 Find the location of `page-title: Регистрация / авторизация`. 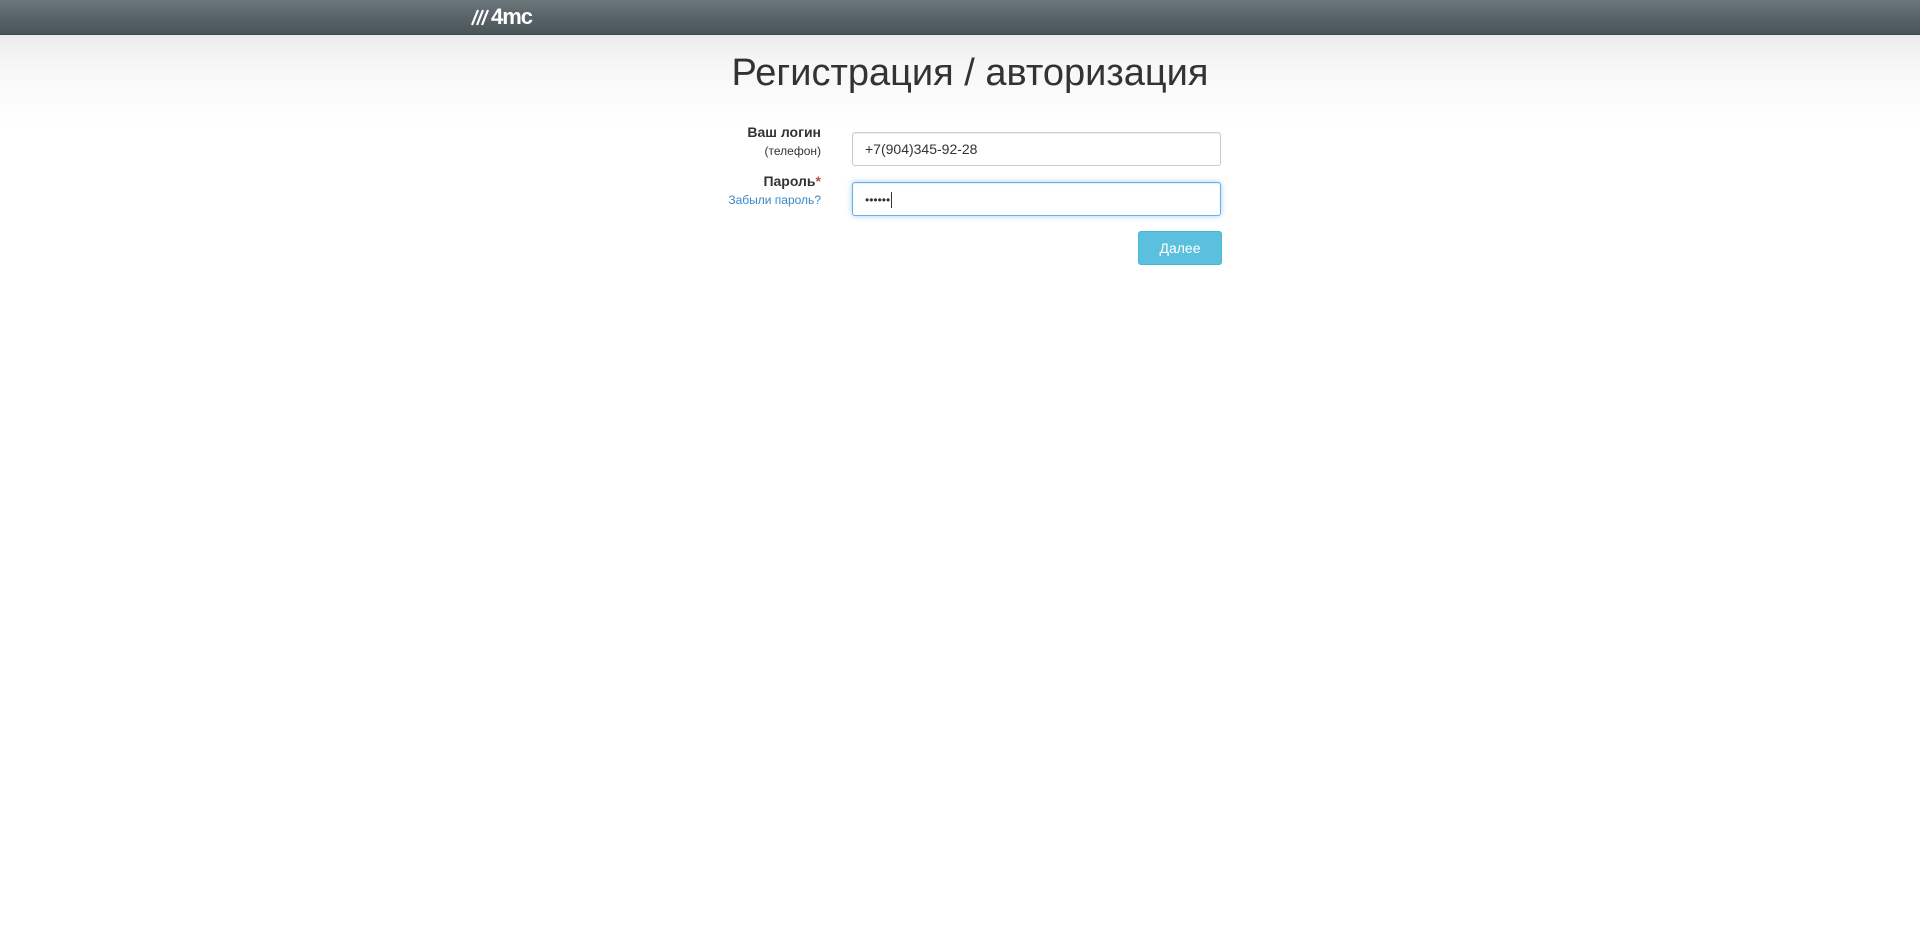

page-title: Регистрация / авторизация is located at coordinates (970, 73).